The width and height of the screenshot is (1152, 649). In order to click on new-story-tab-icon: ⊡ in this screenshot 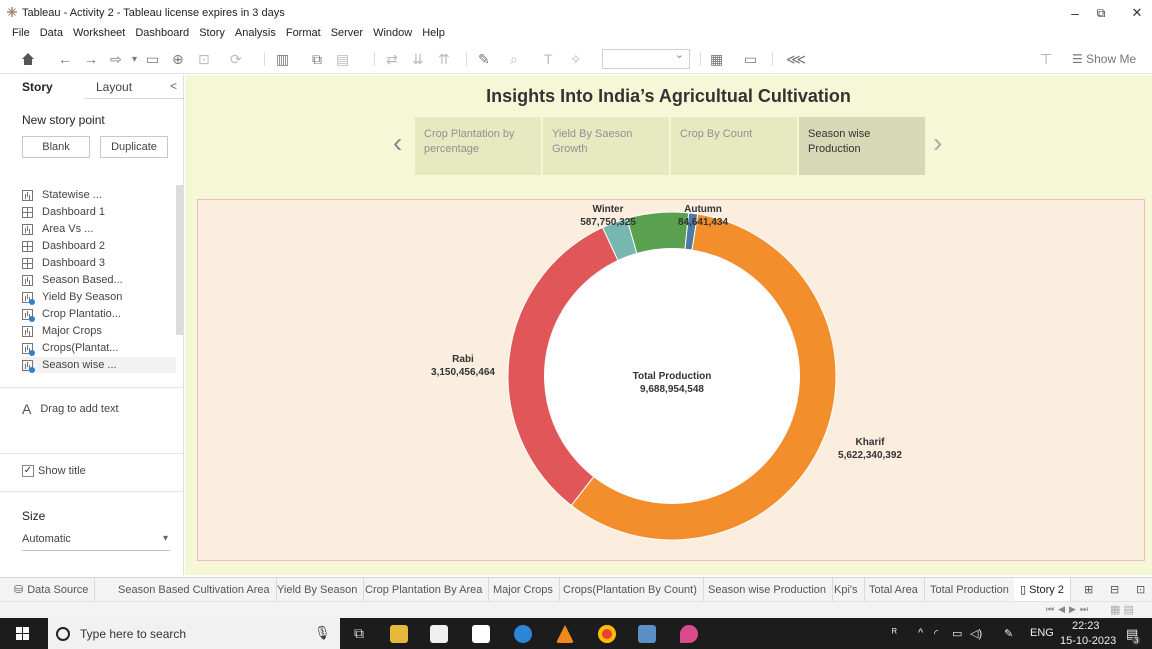, I will do `click(1140, 589)`.